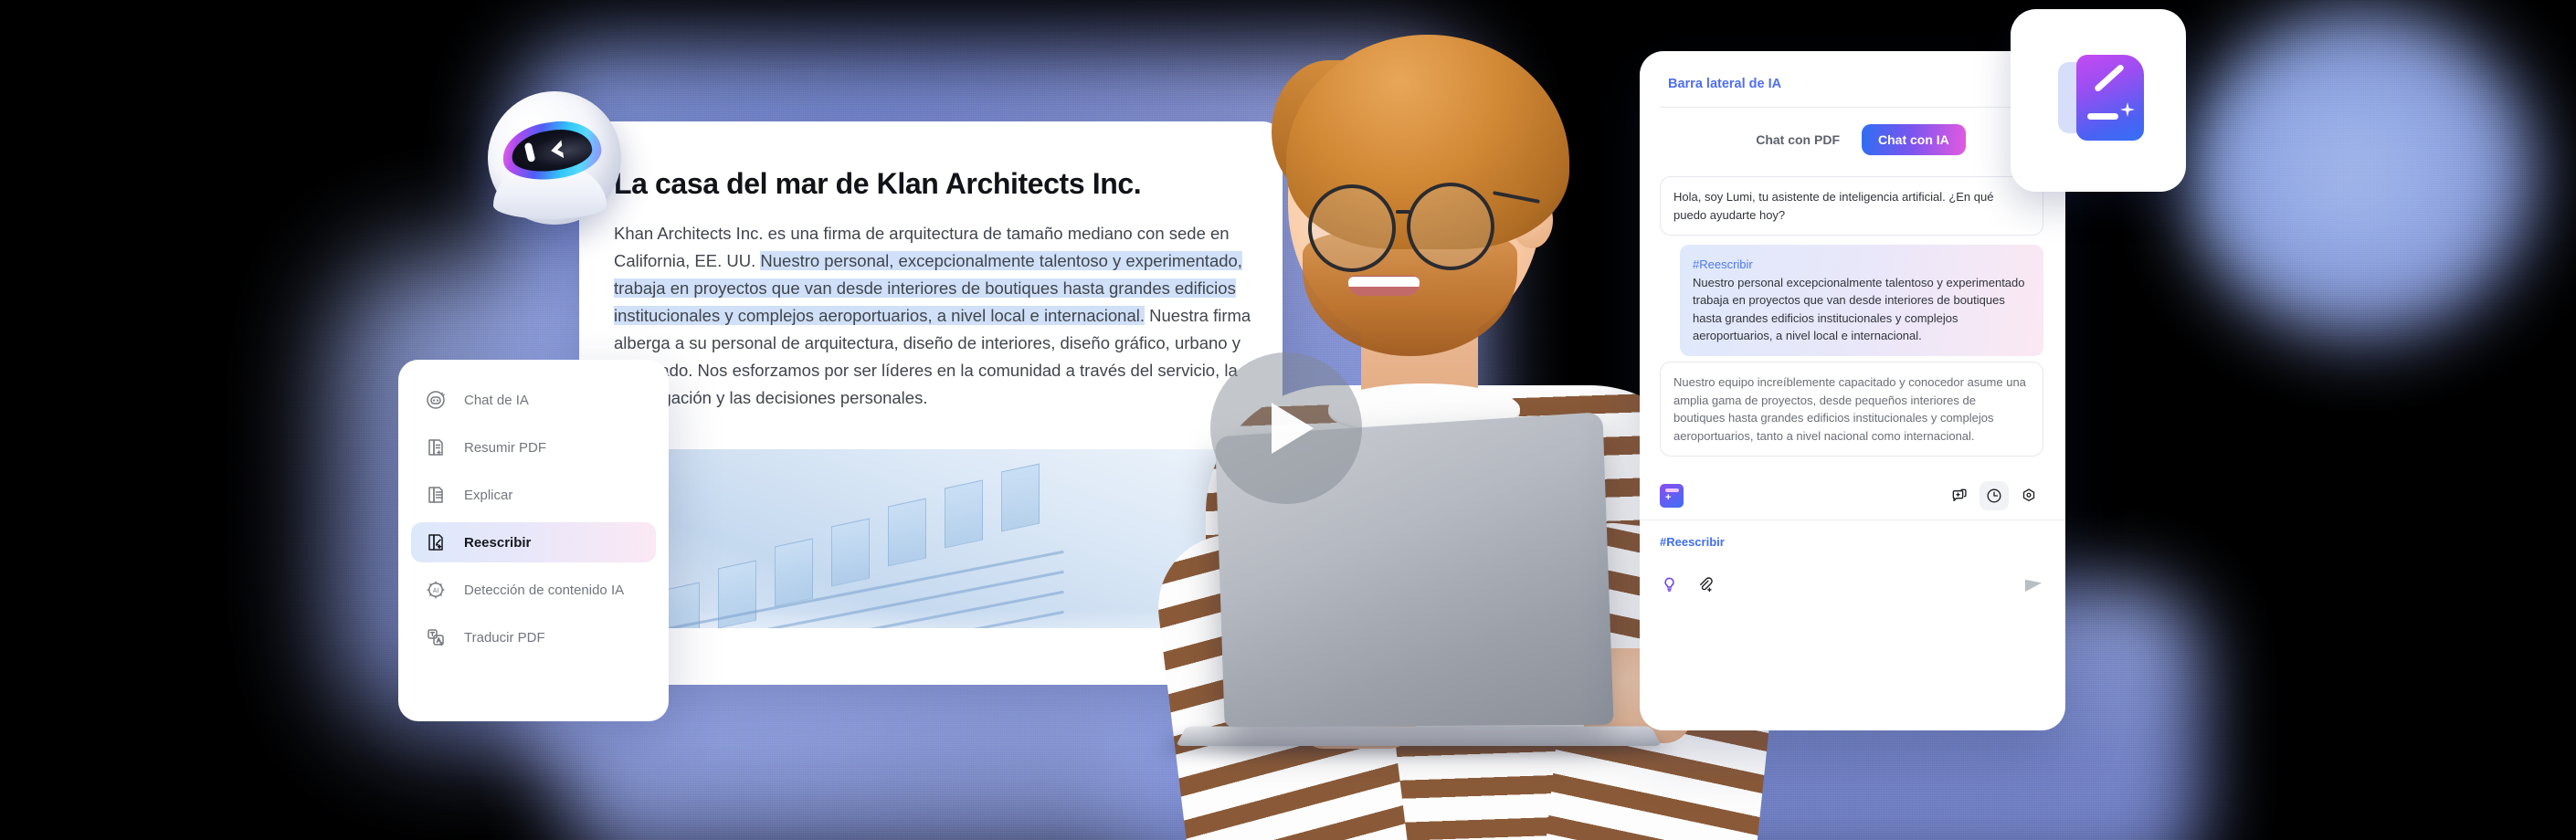 This screenshot has width=2576, height=840. Describe the element at coordinates (2127, 110) in the screenshot. I see `app-icon-sparkle` at that location.